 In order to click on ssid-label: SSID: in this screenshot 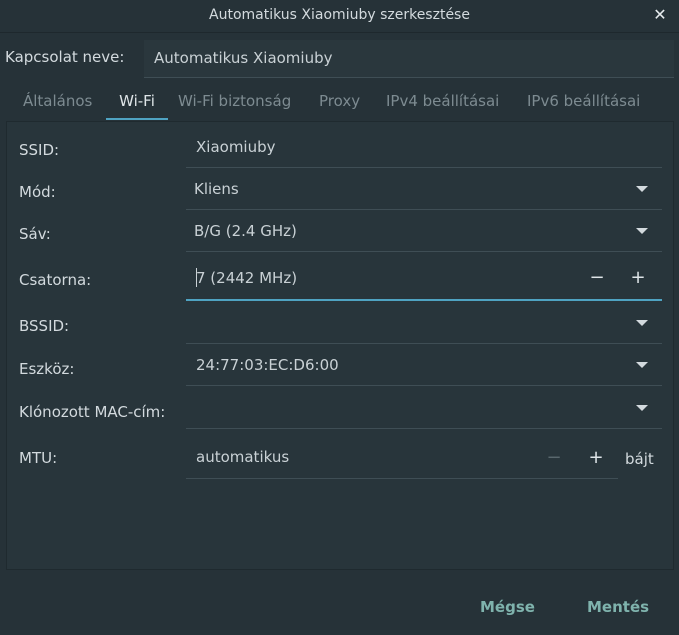, I will do `click(39, 150)`.